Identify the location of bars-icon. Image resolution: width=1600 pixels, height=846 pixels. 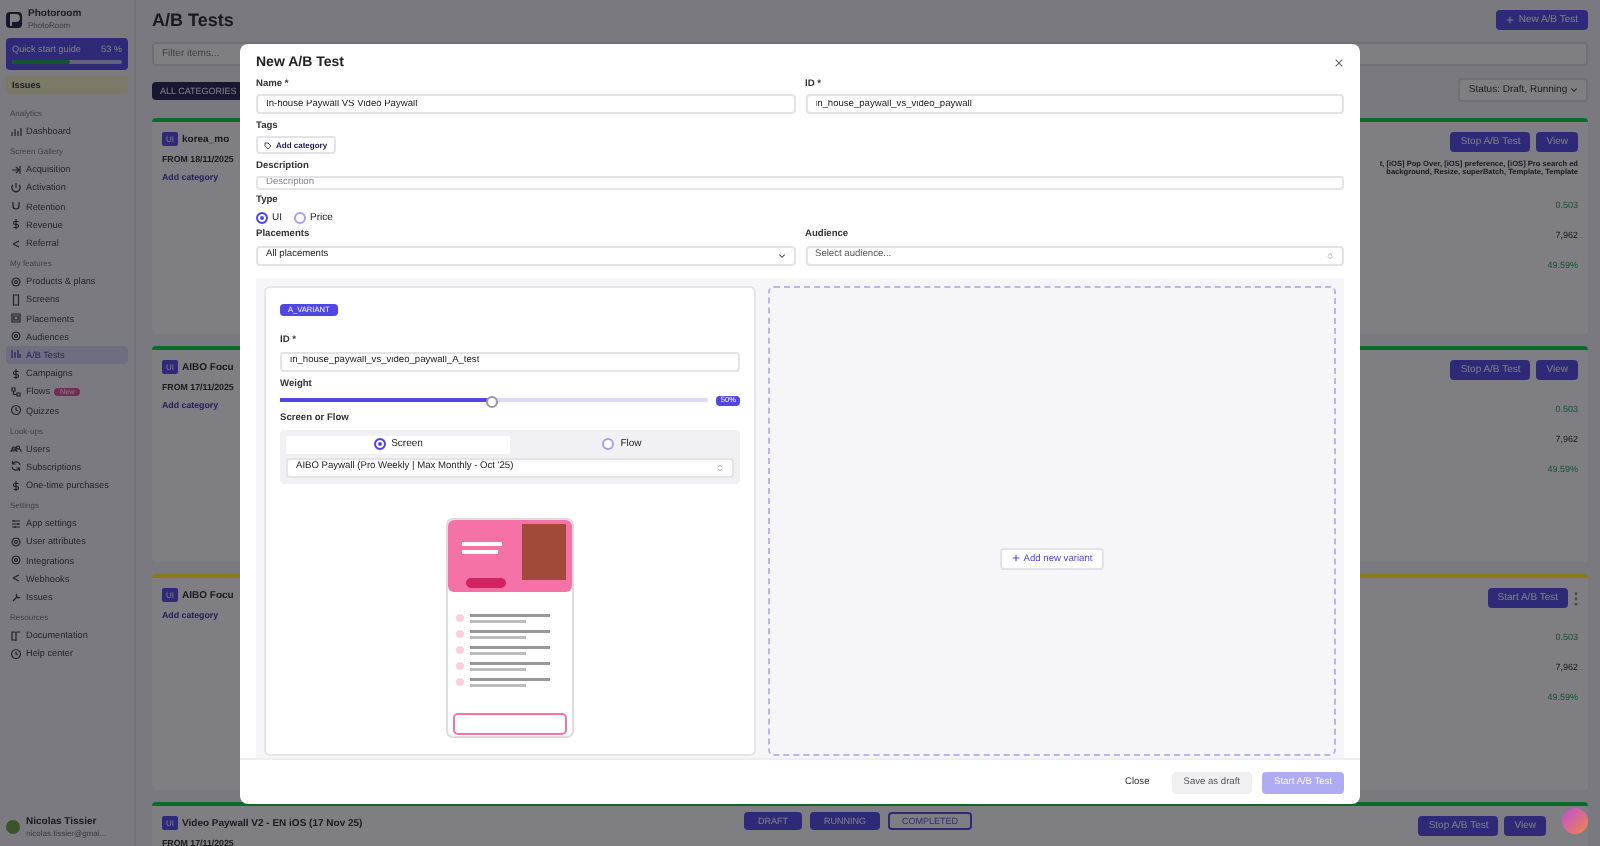
(16, 354).